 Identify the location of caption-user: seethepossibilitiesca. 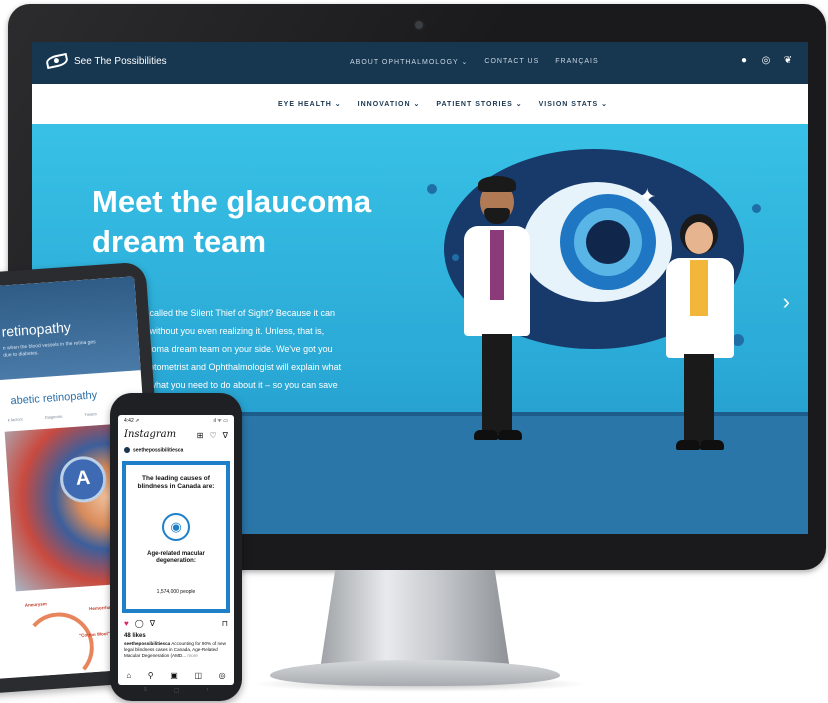
(147, 643).